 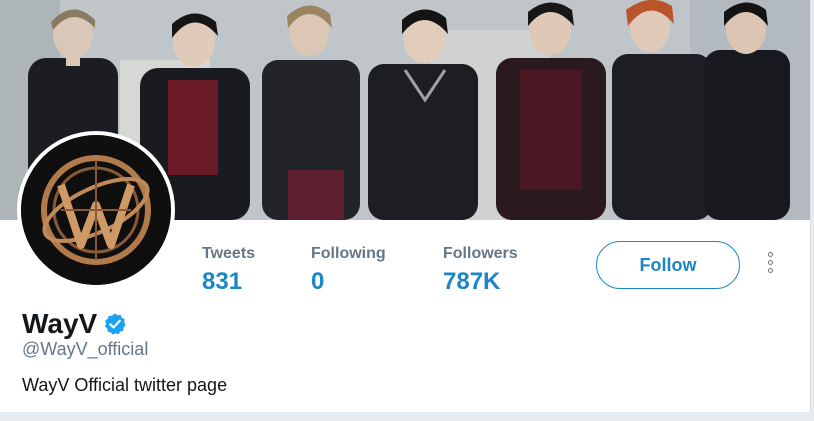 What do you see at coordinates (318, 281) in the screenshot?
I see `stat-following-value: 0` at bounding box center [318, 281].